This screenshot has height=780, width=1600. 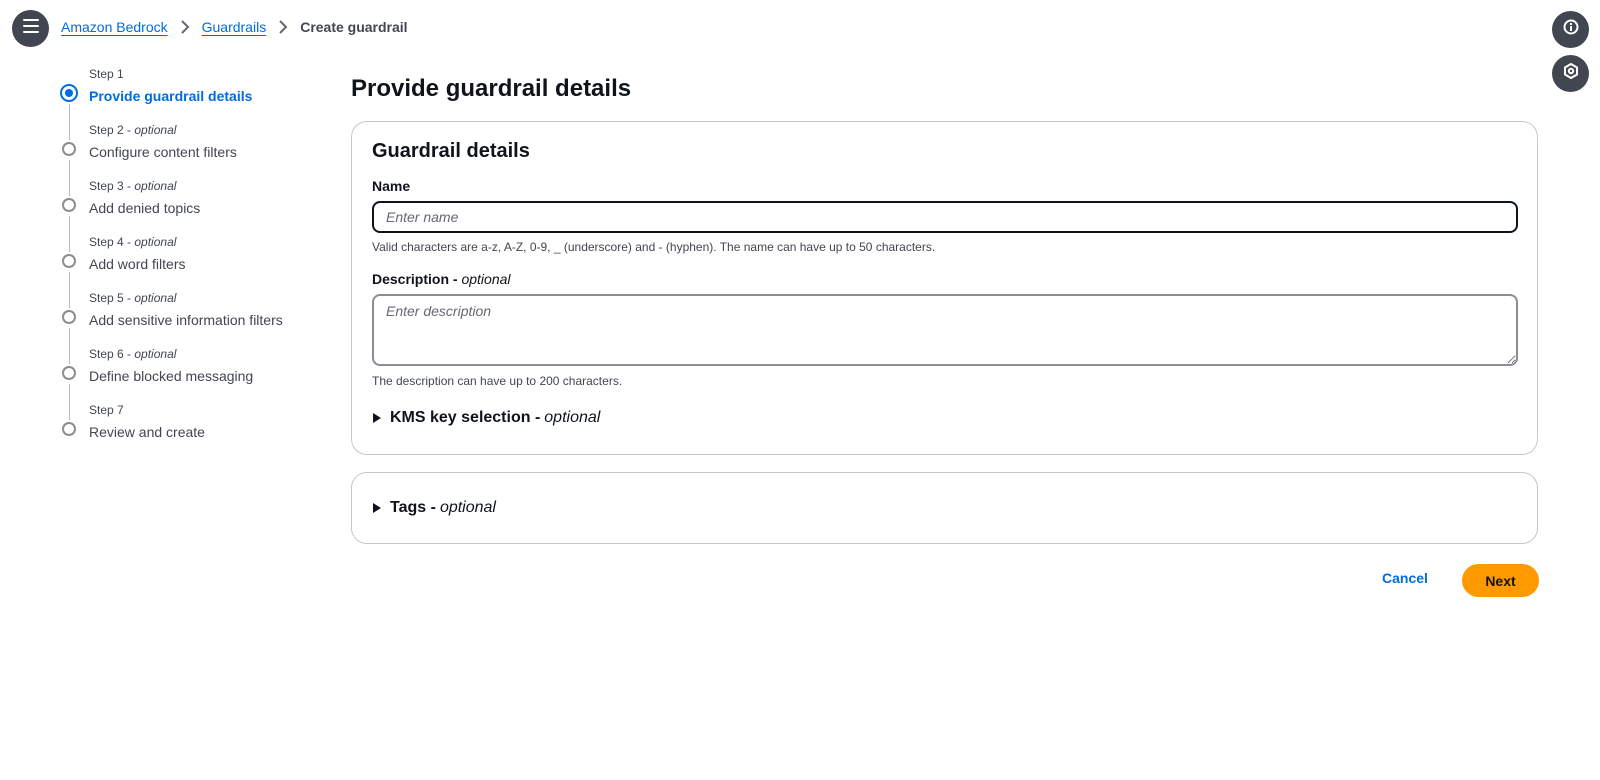 What do you see at coordinates (944, 508) in the screenshot?
I see `tags-container: Tags - optional` at bounding box center [944, 508].